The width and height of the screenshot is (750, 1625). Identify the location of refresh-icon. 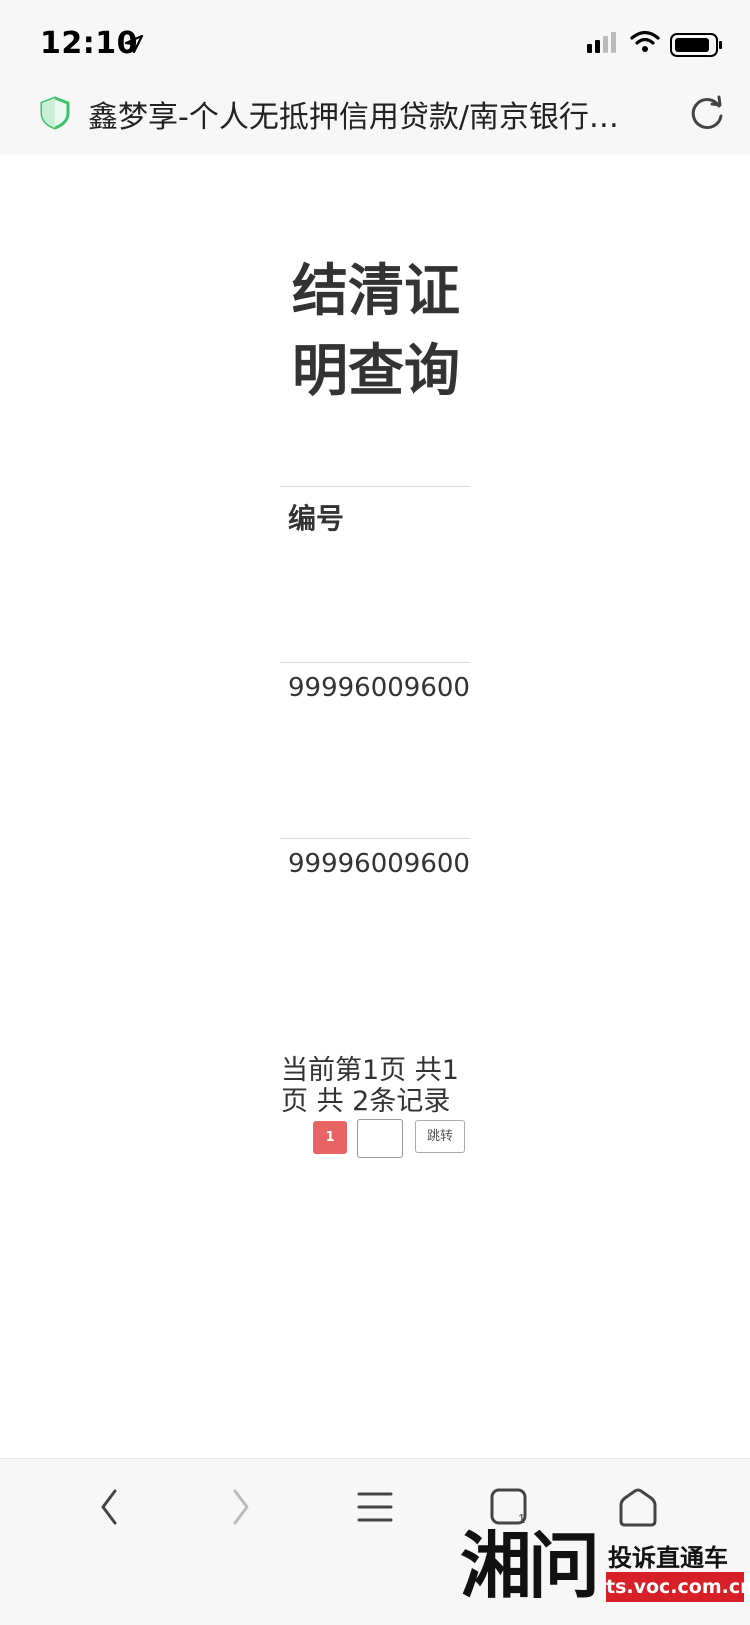
(707, 113).